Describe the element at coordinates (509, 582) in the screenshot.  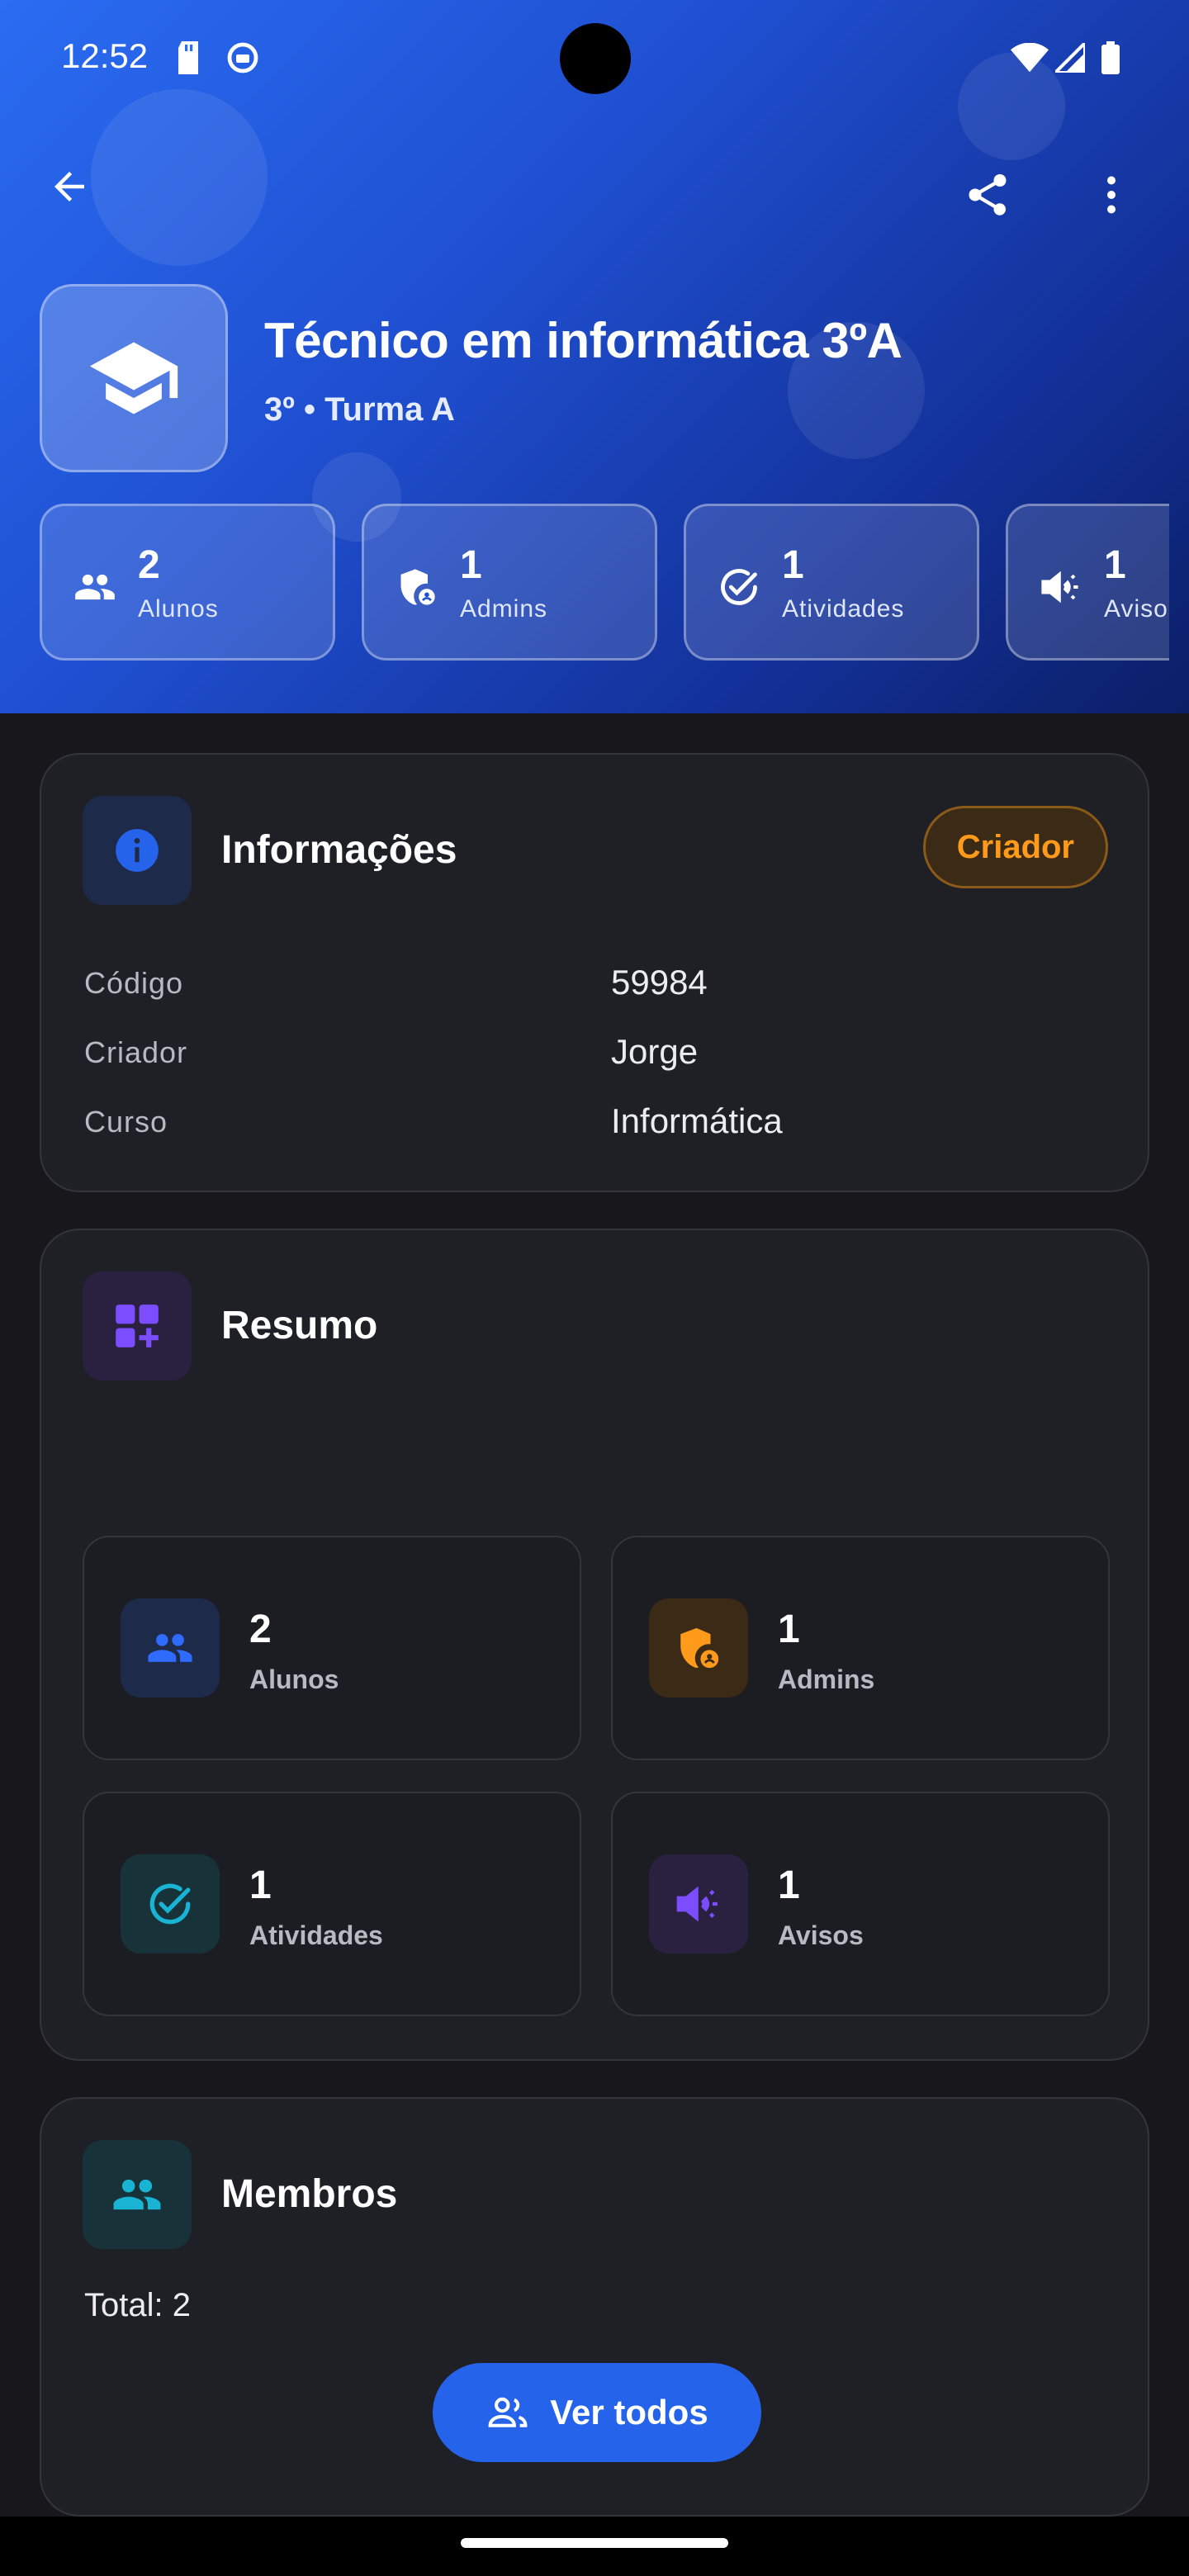
I see `stat-chip-admins: 1 Admins` at that location.